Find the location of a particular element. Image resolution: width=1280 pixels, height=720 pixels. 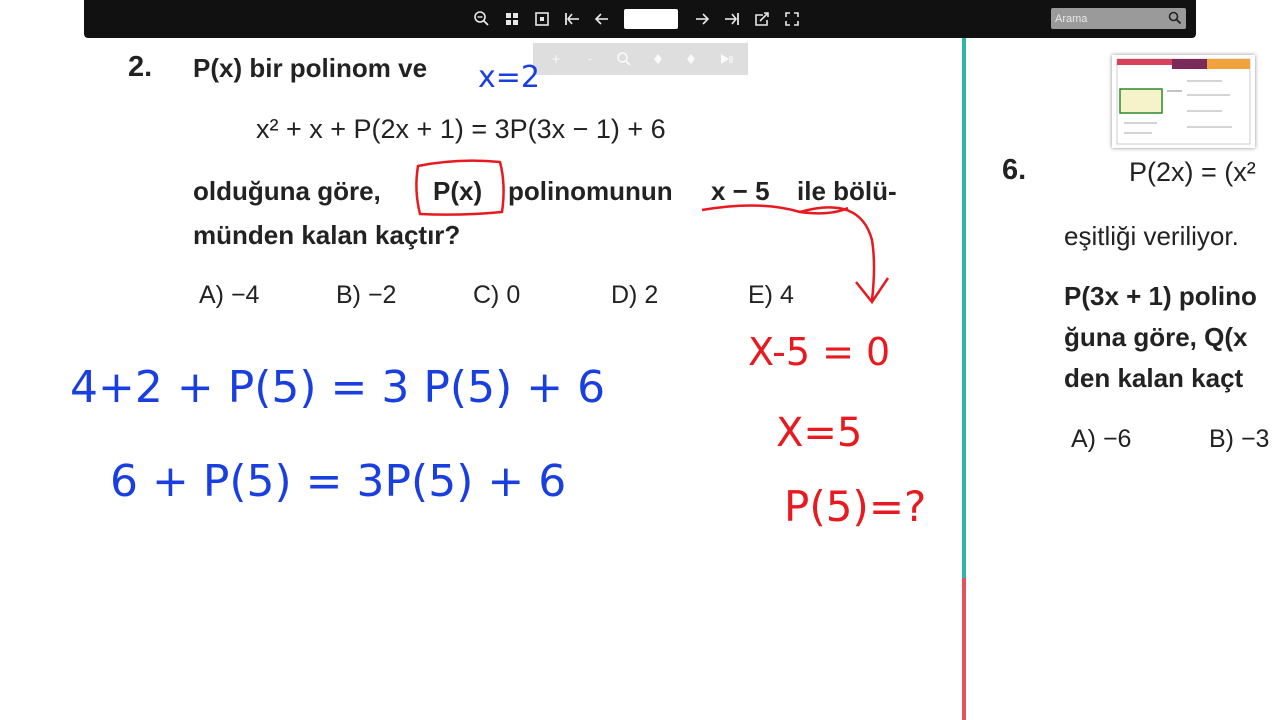

pen-annotations-layer is located at coordinates (652, 232).